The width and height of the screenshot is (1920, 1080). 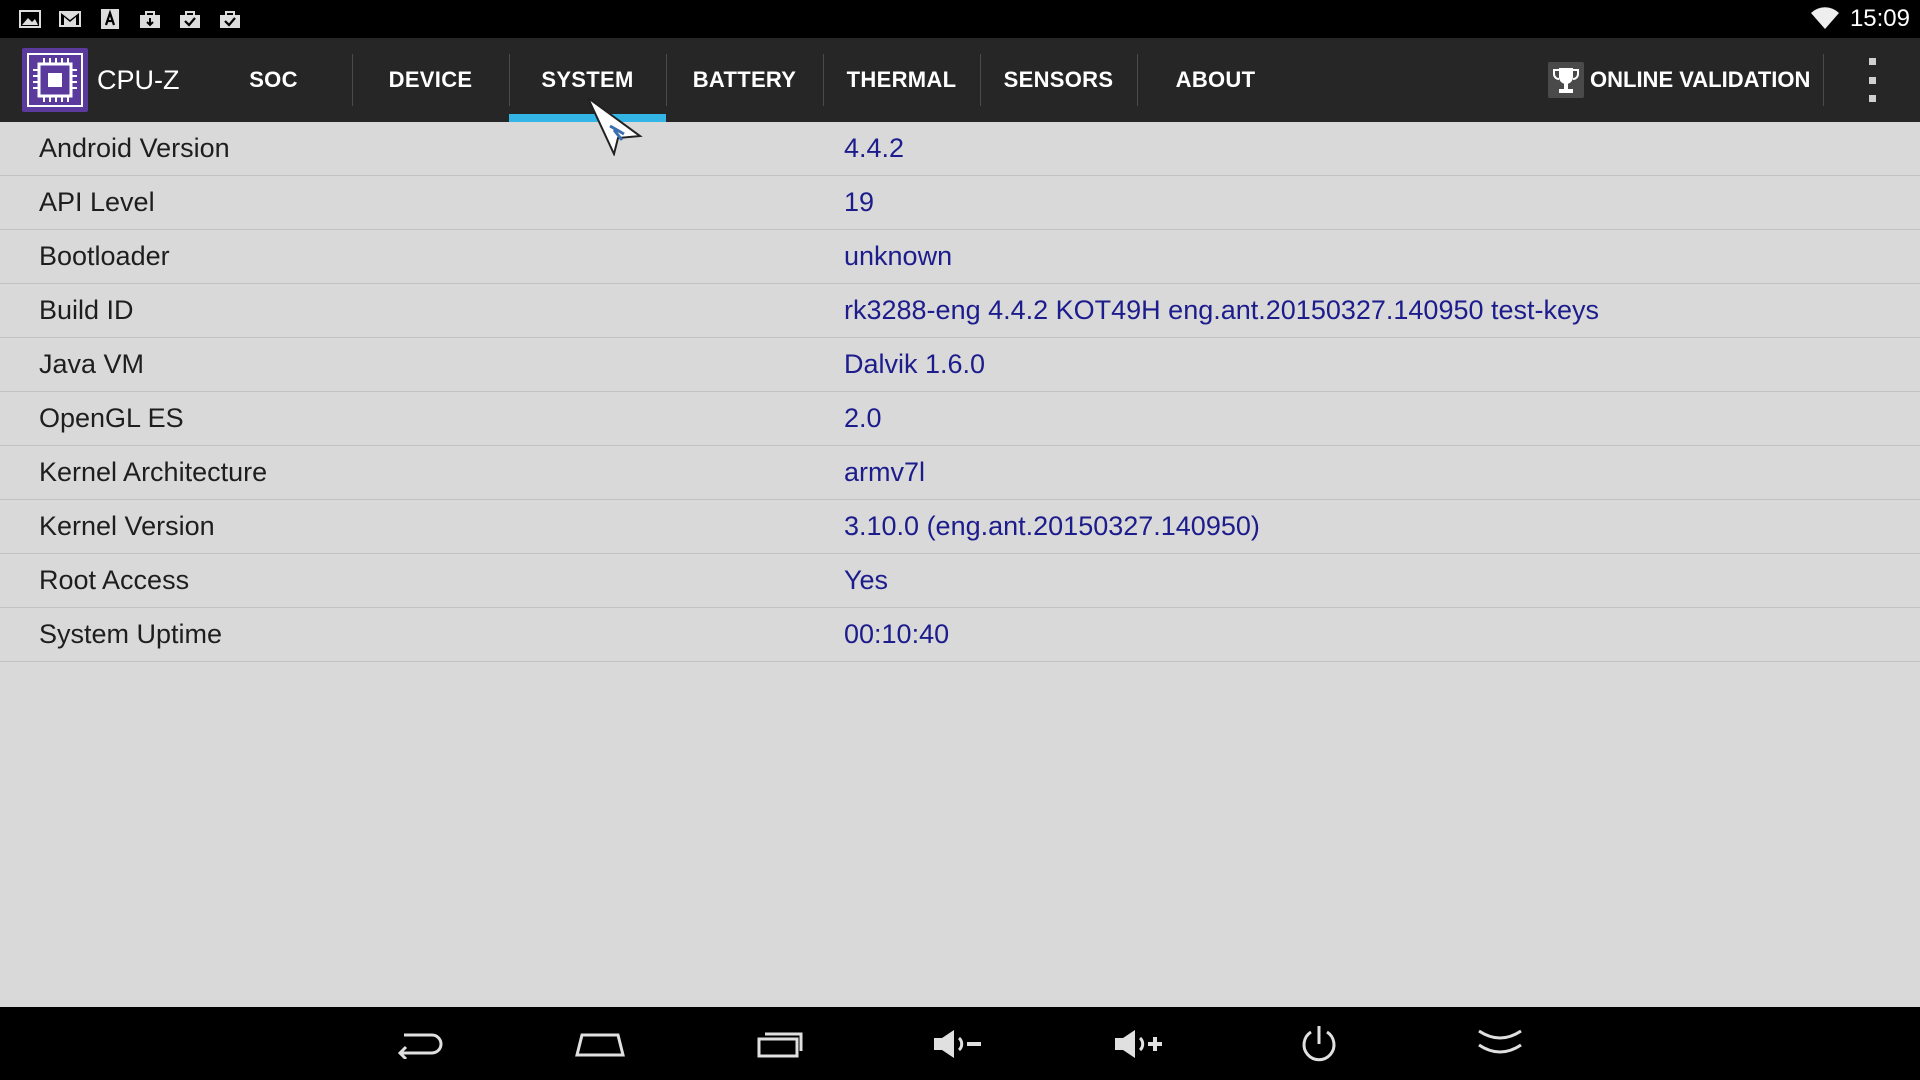 What do you see at coordinates (55, 80) in the screenshot?
I see `cpu-chip-icon` at bounding box center [55, 80].